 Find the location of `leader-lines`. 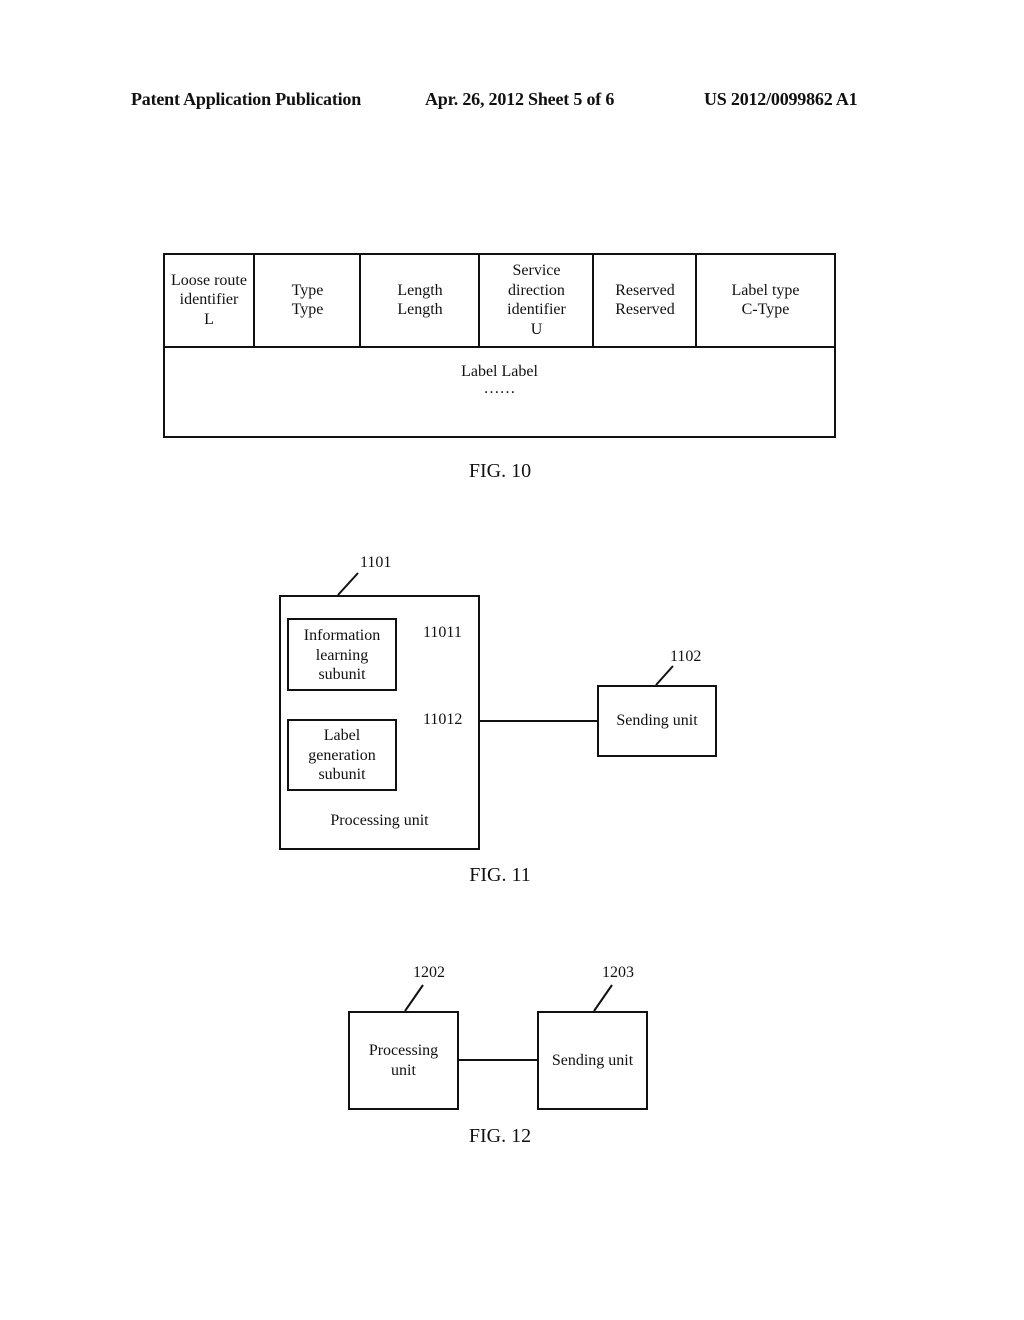

leader-lines is located at coordinates (505, 816).